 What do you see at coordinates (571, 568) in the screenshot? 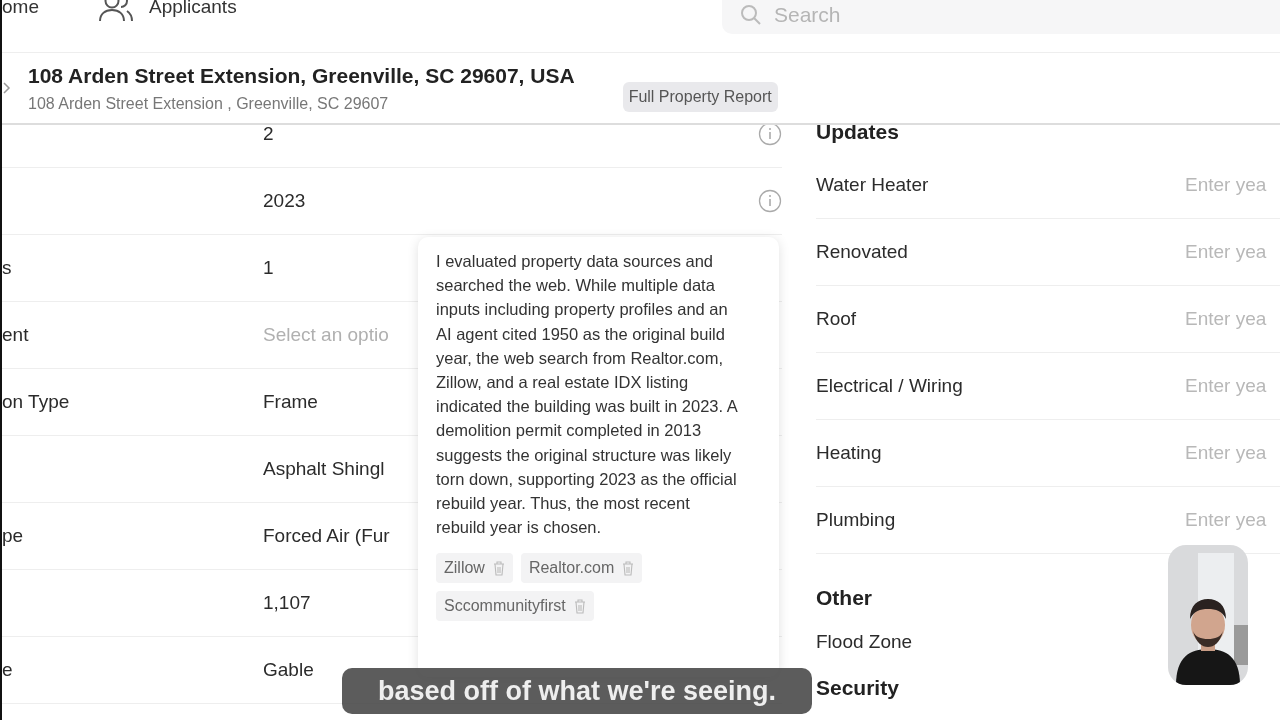
I see `source-name: Realtor.com` at bounding box center [571, 568].